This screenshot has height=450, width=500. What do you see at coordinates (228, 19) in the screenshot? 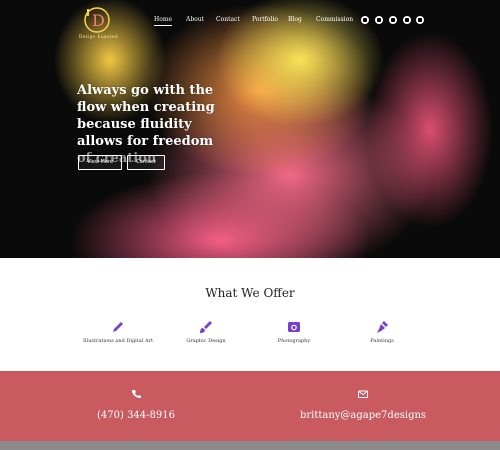
I see `nav-contact: Contact` at bounding box center [228, 19].